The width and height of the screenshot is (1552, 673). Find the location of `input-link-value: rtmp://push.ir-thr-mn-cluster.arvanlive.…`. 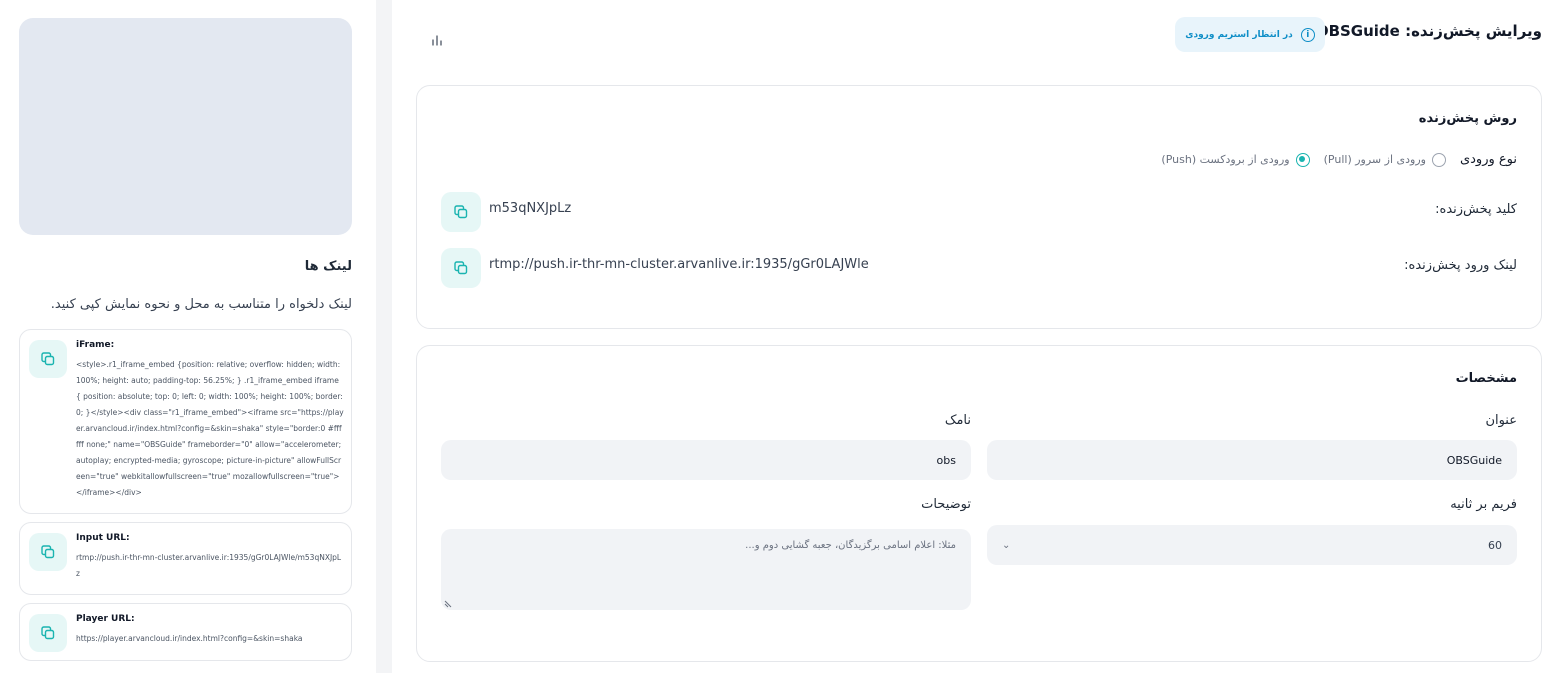

input-link-value: rtmp://push.ir-thr-mn-cluster.arvanlive.… is located at coordinates (679, 264).